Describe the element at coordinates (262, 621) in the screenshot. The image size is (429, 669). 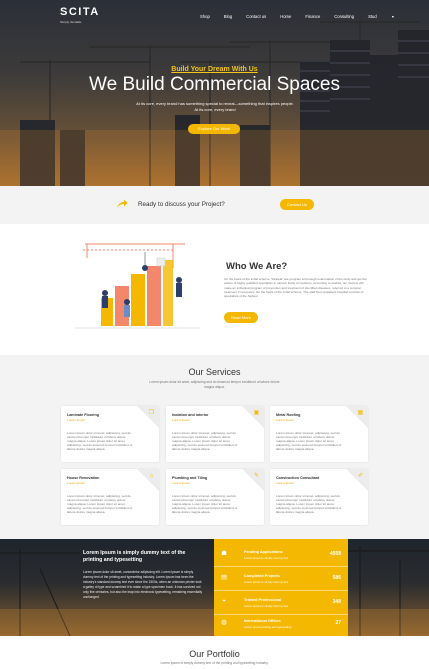
I see `stat-label: International Offices` at that location.